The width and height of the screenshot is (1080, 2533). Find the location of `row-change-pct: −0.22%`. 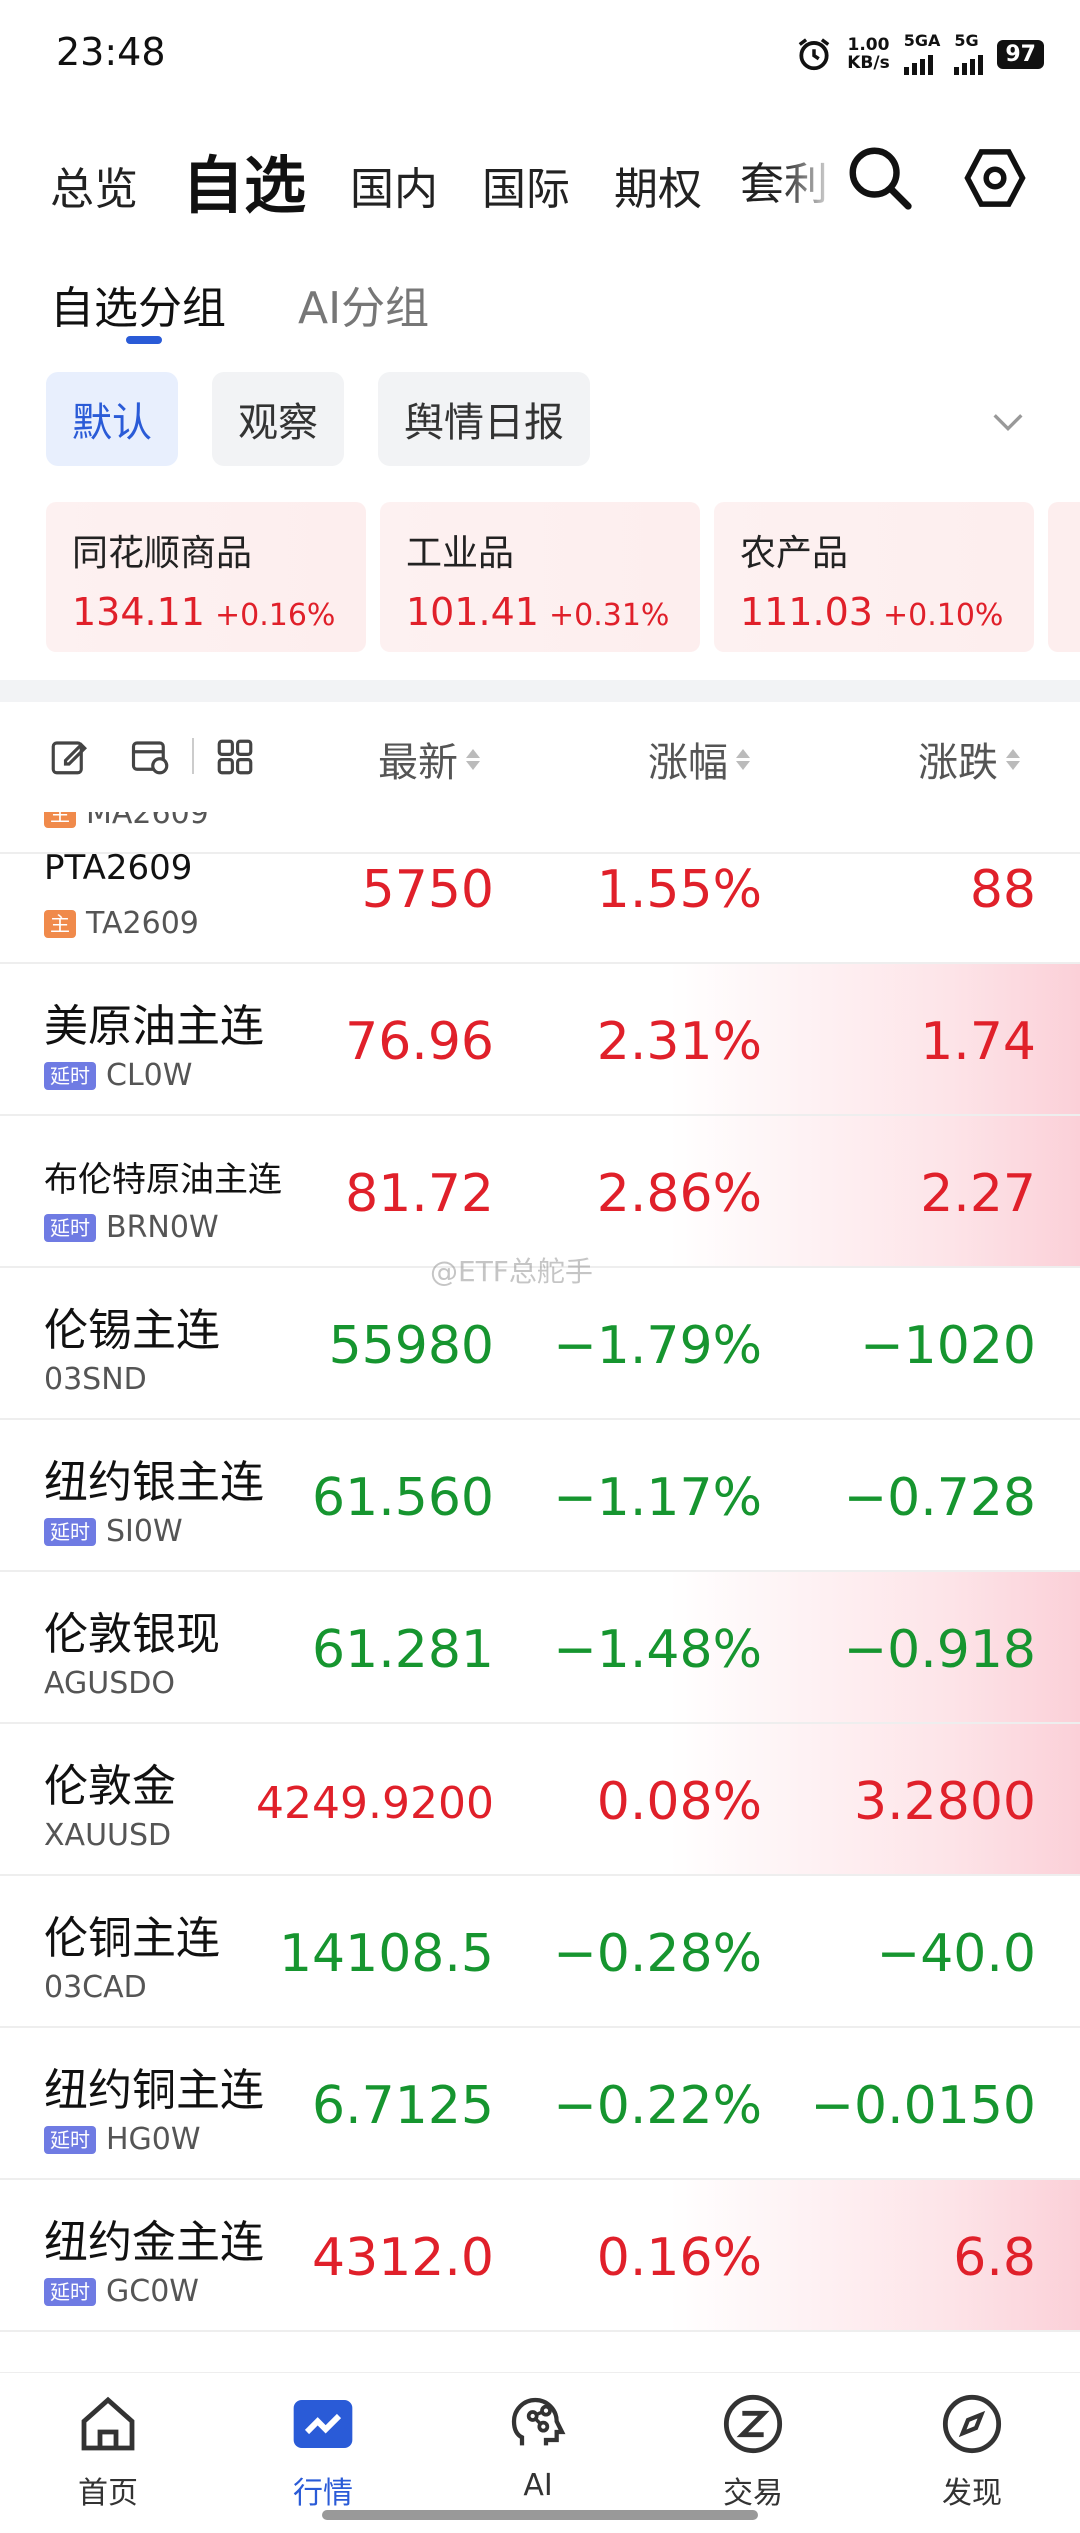

row-change-pct: −0.22% is located at coordinates (657, 2106).